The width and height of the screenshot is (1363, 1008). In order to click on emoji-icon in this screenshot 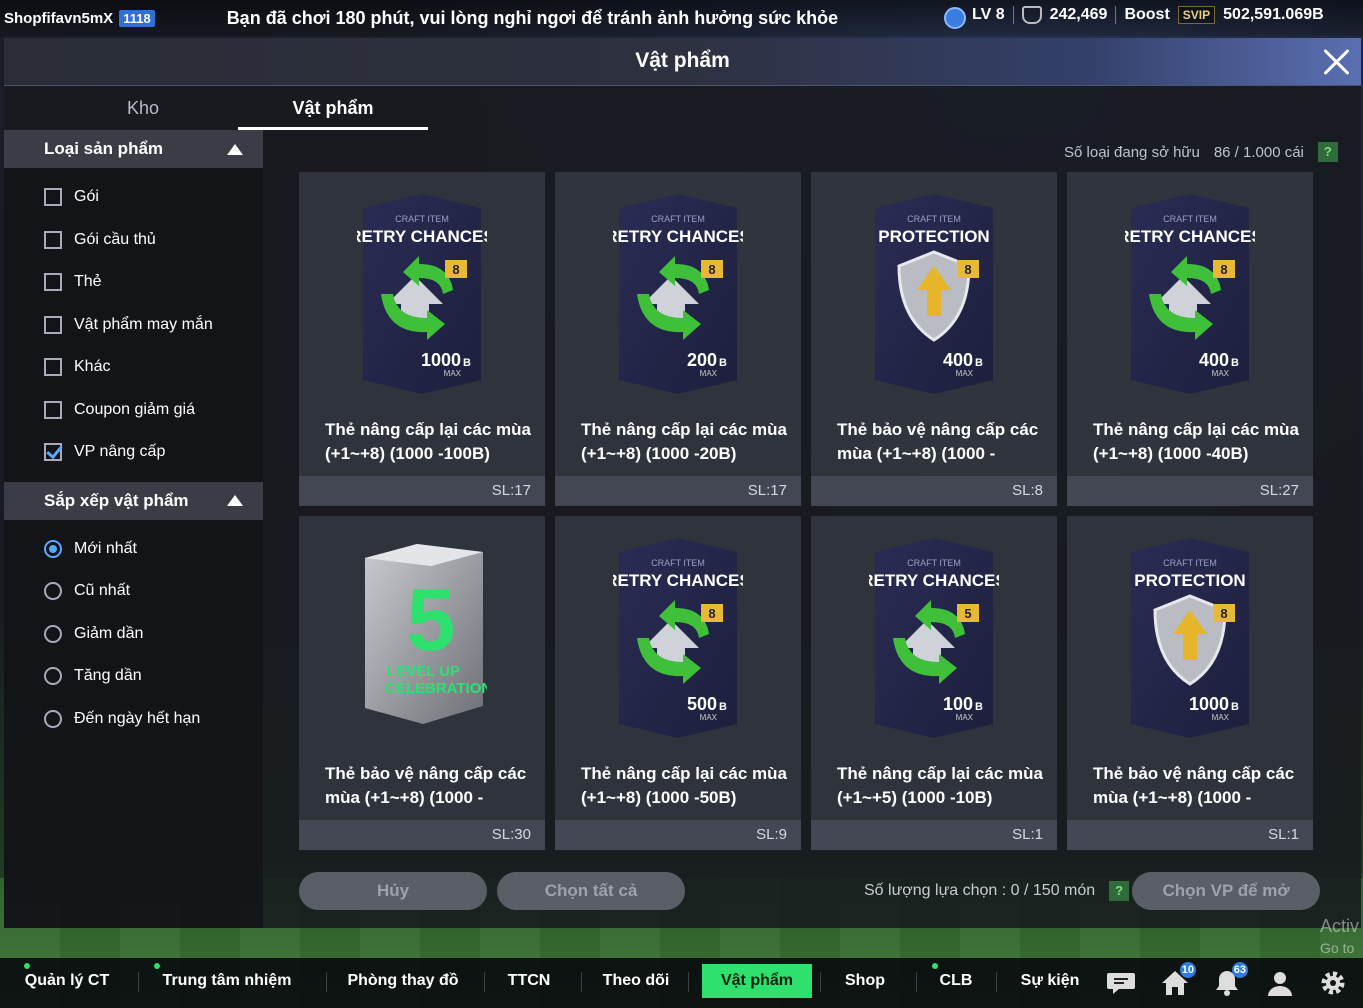, I will do `click(955, 18)`.